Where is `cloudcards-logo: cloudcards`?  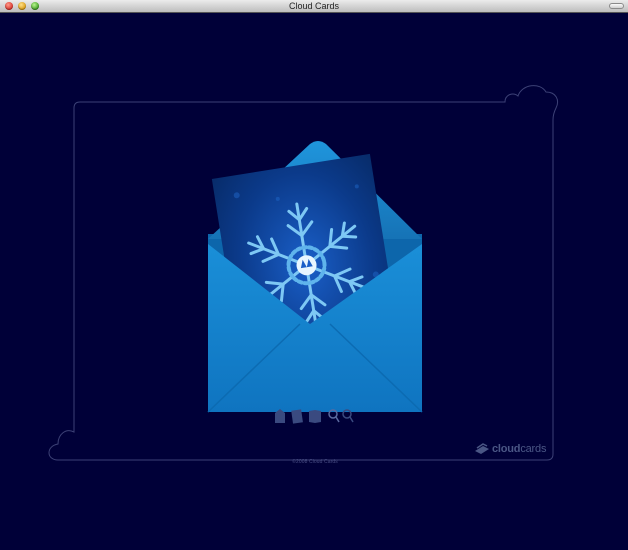
cloudcards-logo: cloudcards is located at coordinates (510, 449).